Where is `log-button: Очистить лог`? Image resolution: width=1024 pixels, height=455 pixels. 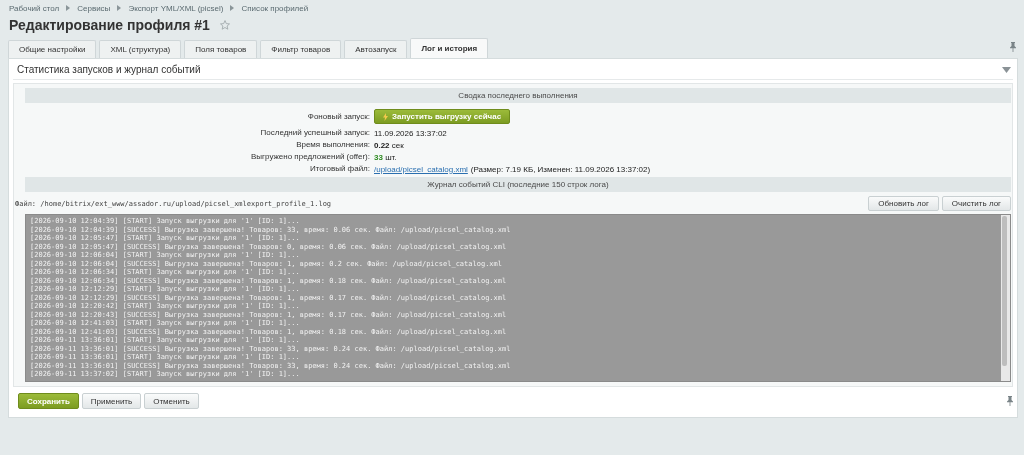
log-button: Очистить лог is located at coordinates (976, 203).